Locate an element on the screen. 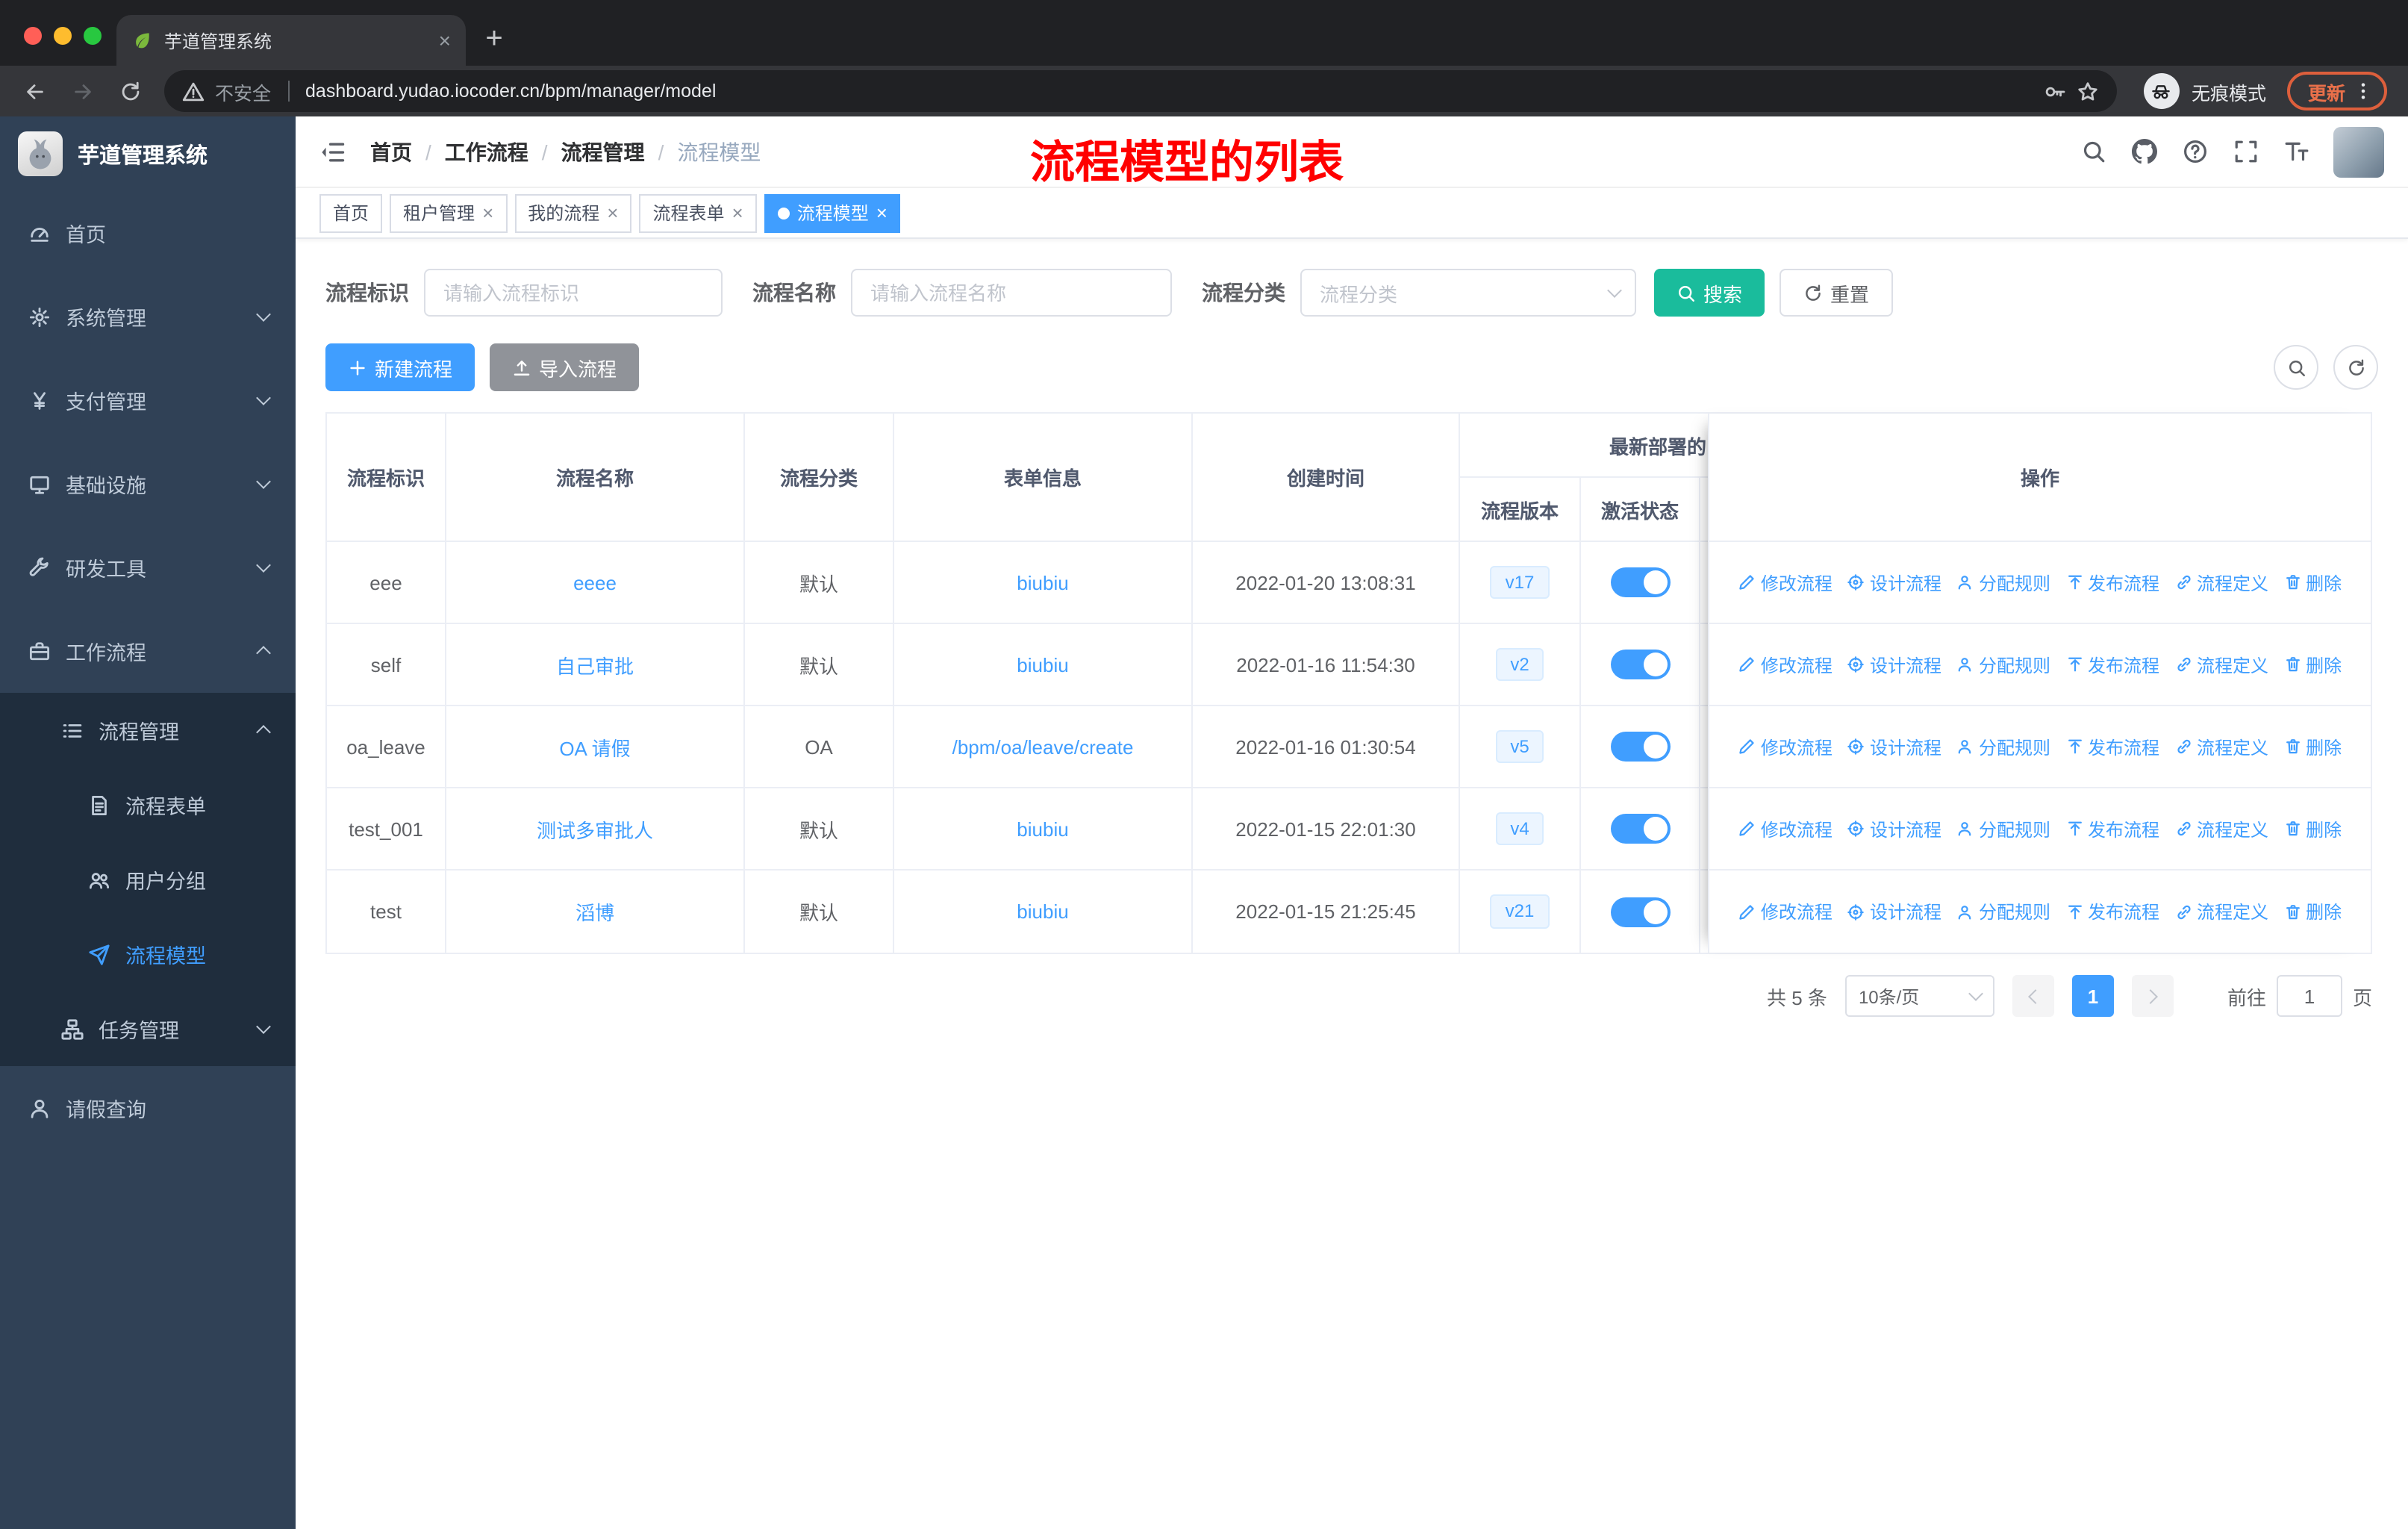 The image size is (2408, 1529). process-name-input is located at coordinates (1011, 293).